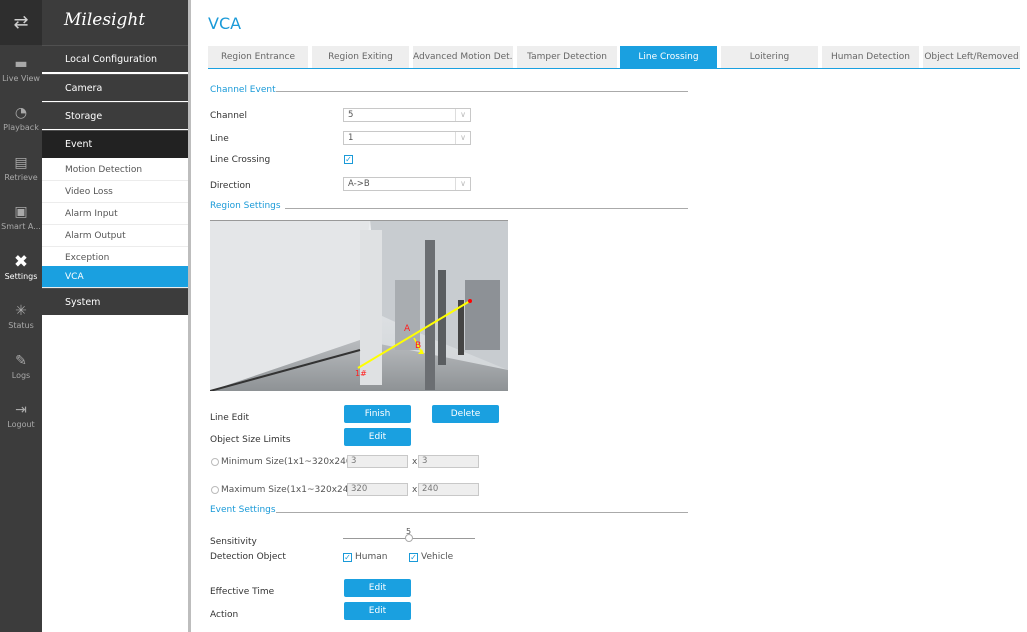 Image resolution: width=1027 pixels, height=632 pixels. What do you see at coordinates (371, 557) in the screenshot?
I see `human-label: Human` at bounding box center [371, 557].